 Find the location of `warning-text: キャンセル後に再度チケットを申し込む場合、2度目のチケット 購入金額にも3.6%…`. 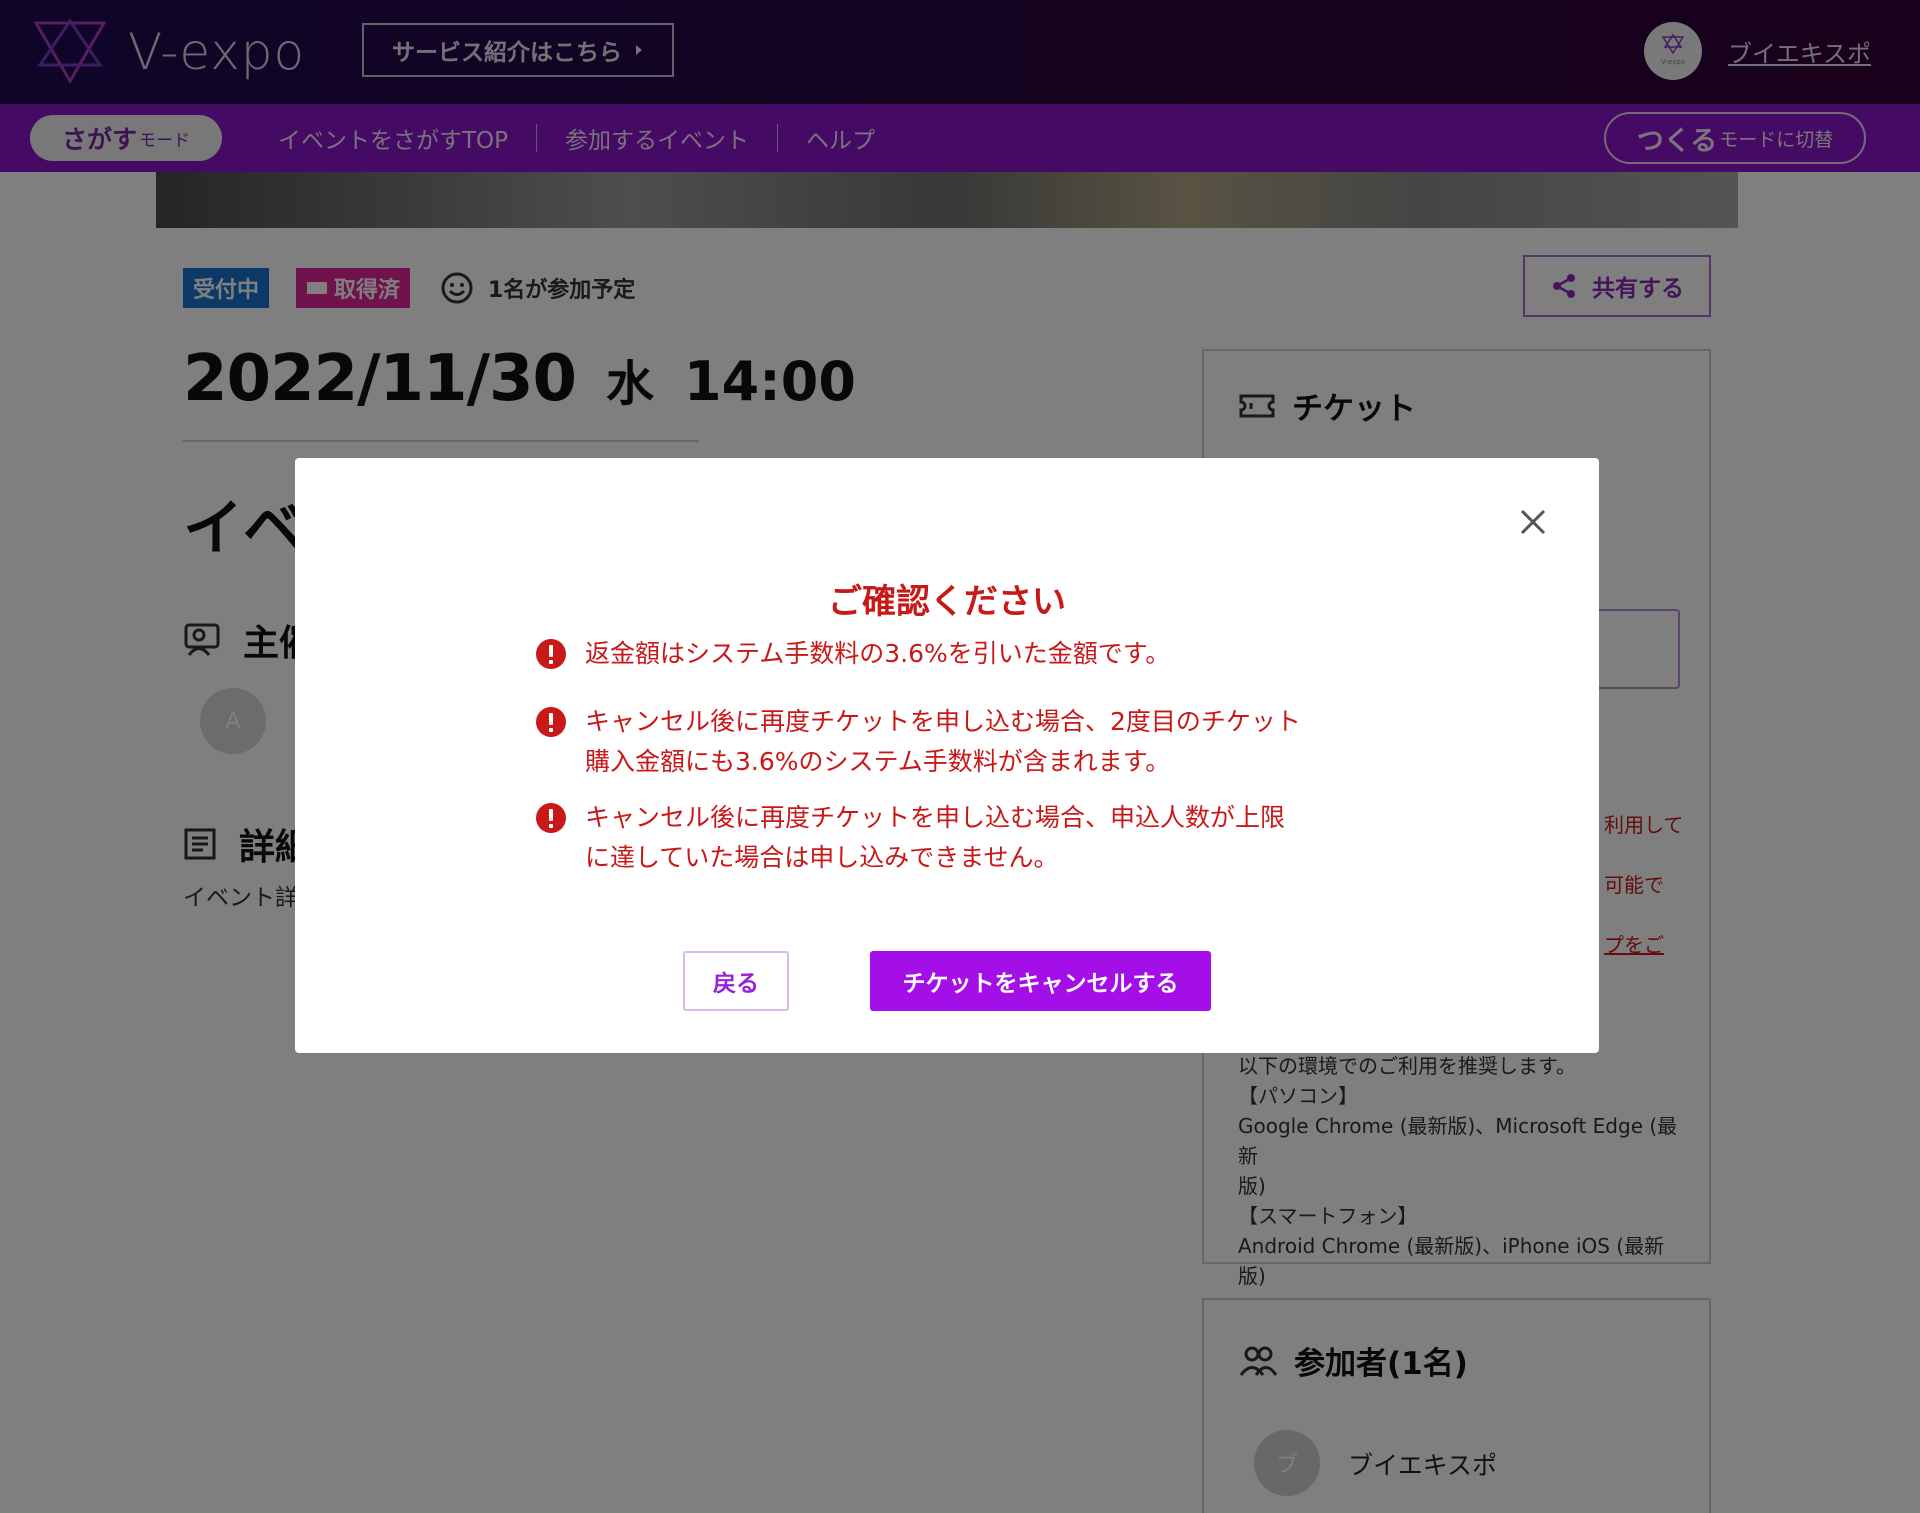

warning-text: キャンセル後に再度チケットを申し込む場合、2度目のチケット 購入金額にも3.6%… is located at coordinates (943, 742).